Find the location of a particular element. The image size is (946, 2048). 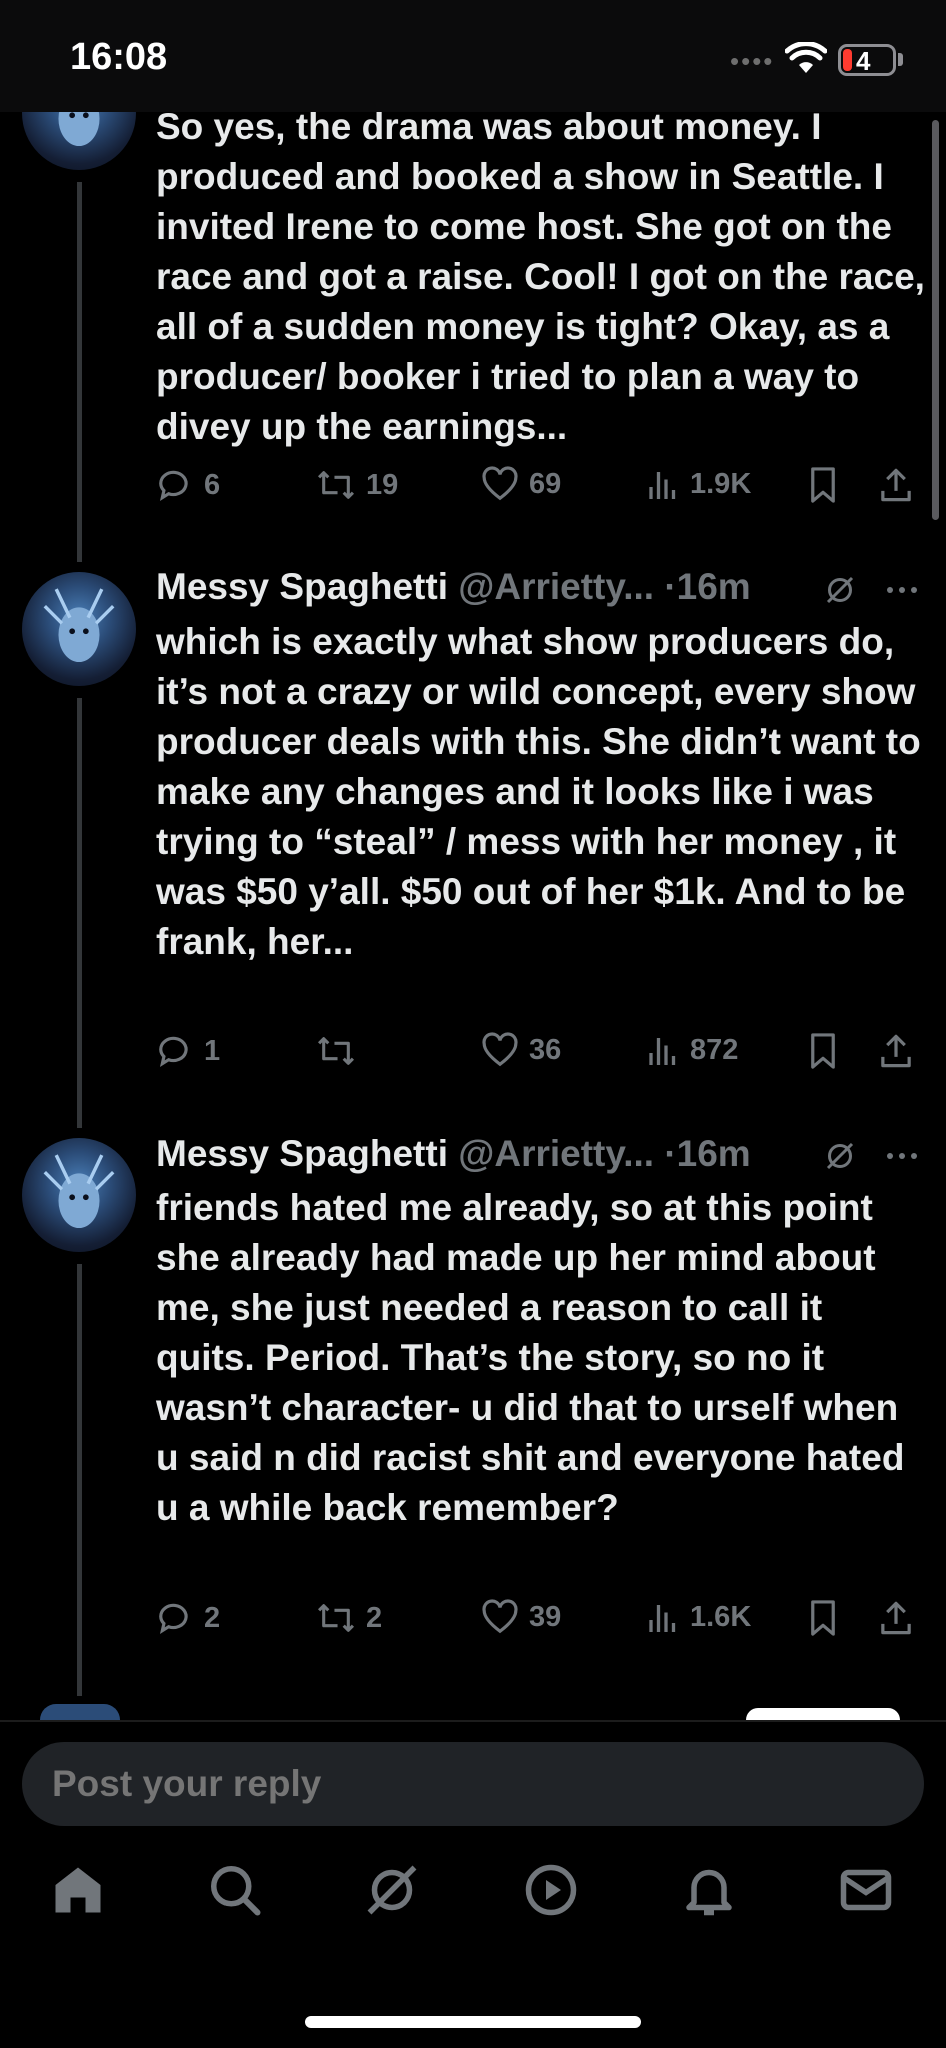

wifi-icon is located at coordinates (806, 57).